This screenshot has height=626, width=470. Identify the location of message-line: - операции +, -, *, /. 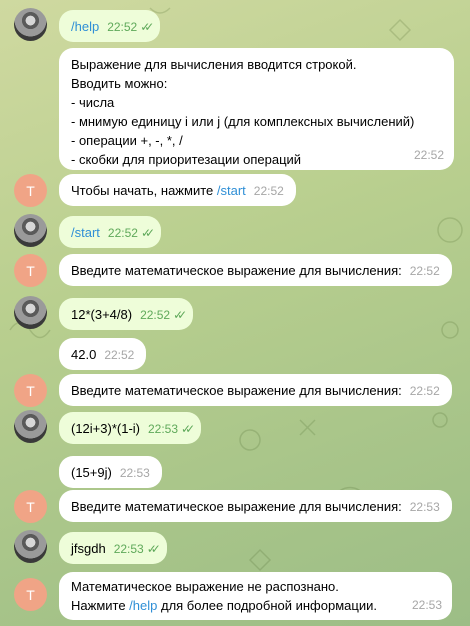
(127, 140).